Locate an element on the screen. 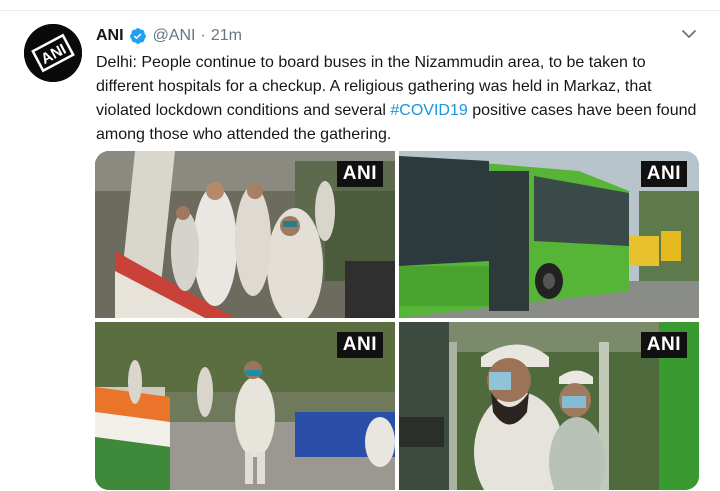  chevron-down-icon is located at coordinates (689, 34).